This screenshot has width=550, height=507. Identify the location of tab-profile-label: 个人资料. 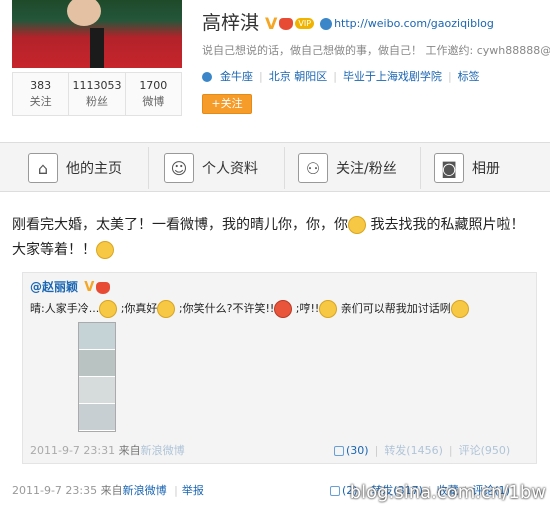
(230, 169).